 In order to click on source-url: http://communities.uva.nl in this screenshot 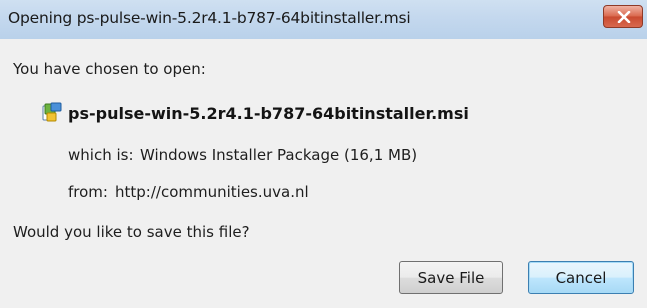, I will do `click(212, 192)`.